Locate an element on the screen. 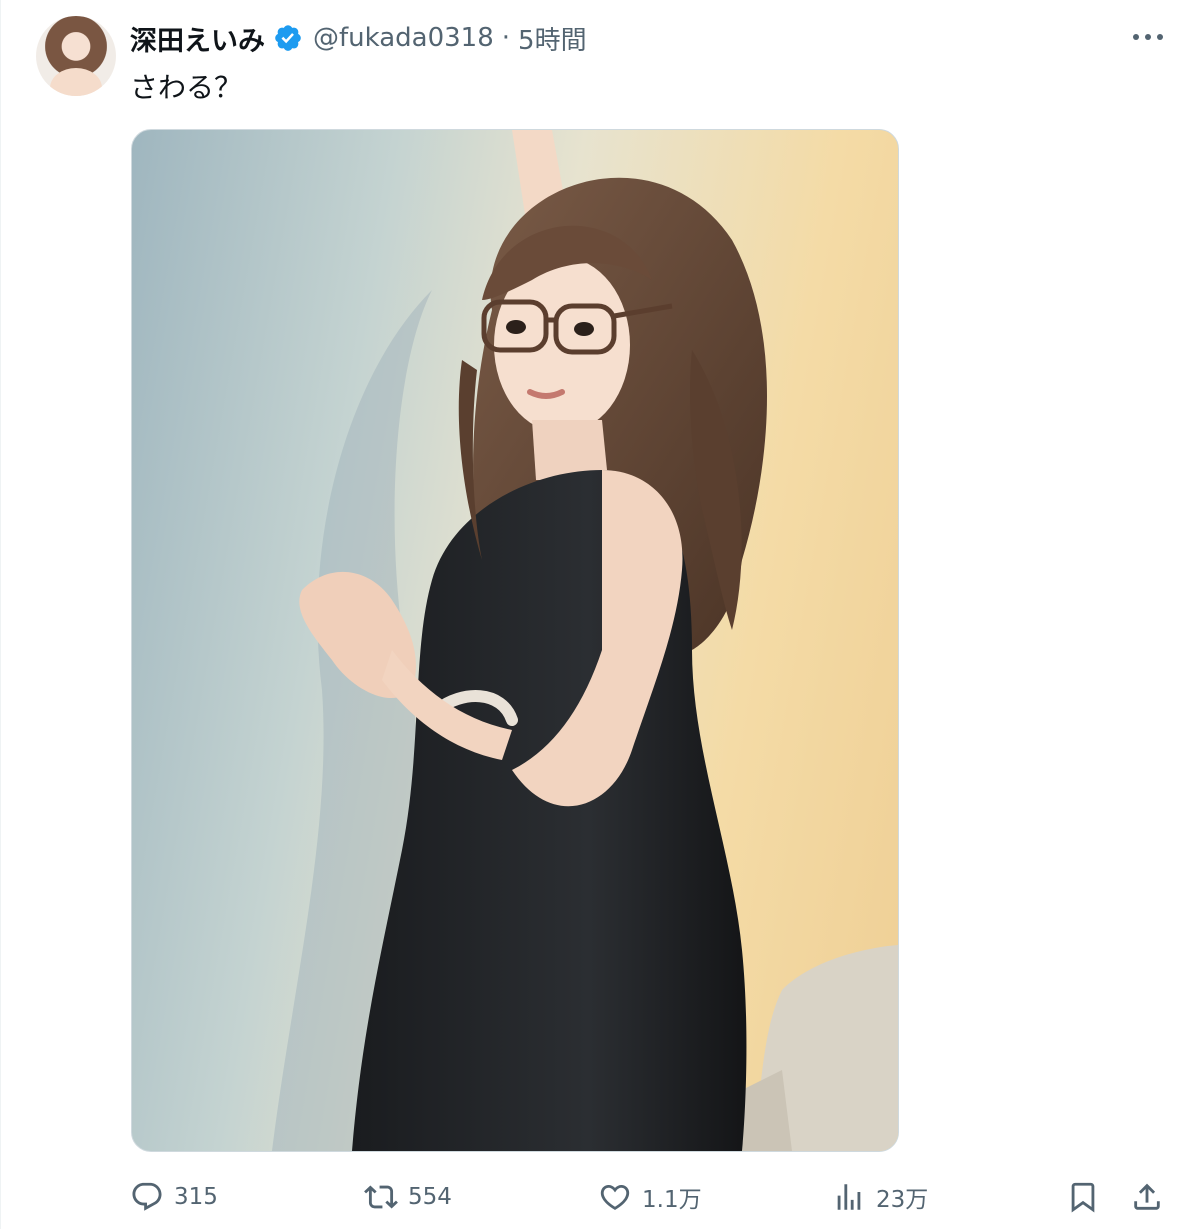 The height and width of the screenshot is (1229, 1197). reply-button: 315 is located at coordinates (174, 1197).